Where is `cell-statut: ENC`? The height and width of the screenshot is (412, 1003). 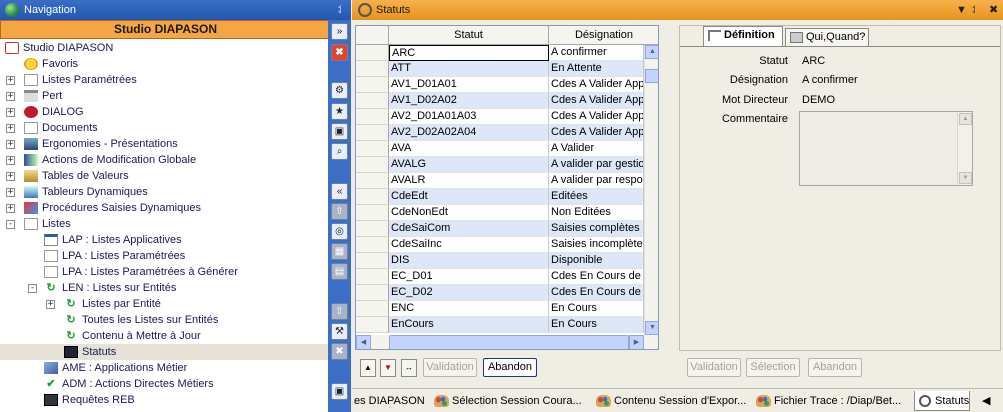 cell-statut: ENC is located at coordinates (469, 309).